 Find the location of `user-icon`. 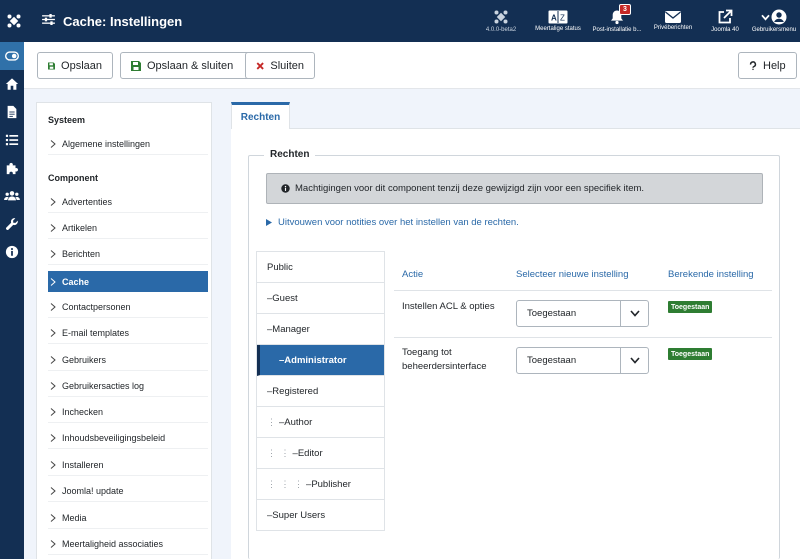

user-icon is located at coordinates (779, 17).